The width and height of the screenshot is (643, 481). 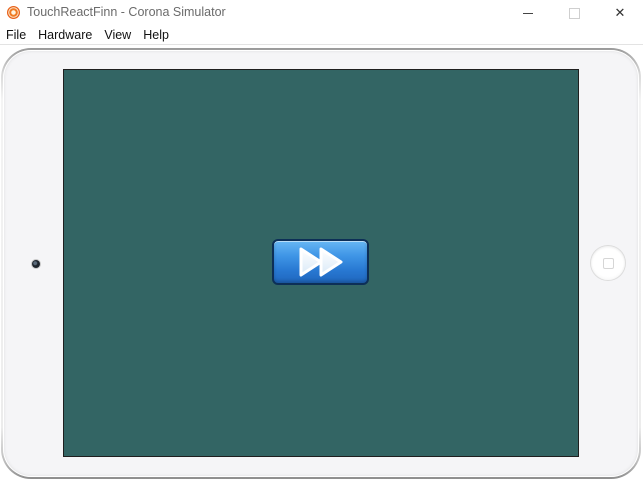 I want to click on title-bar: TouchReactFinn - Corona Simulator ✕, so click(x=321, y=13).